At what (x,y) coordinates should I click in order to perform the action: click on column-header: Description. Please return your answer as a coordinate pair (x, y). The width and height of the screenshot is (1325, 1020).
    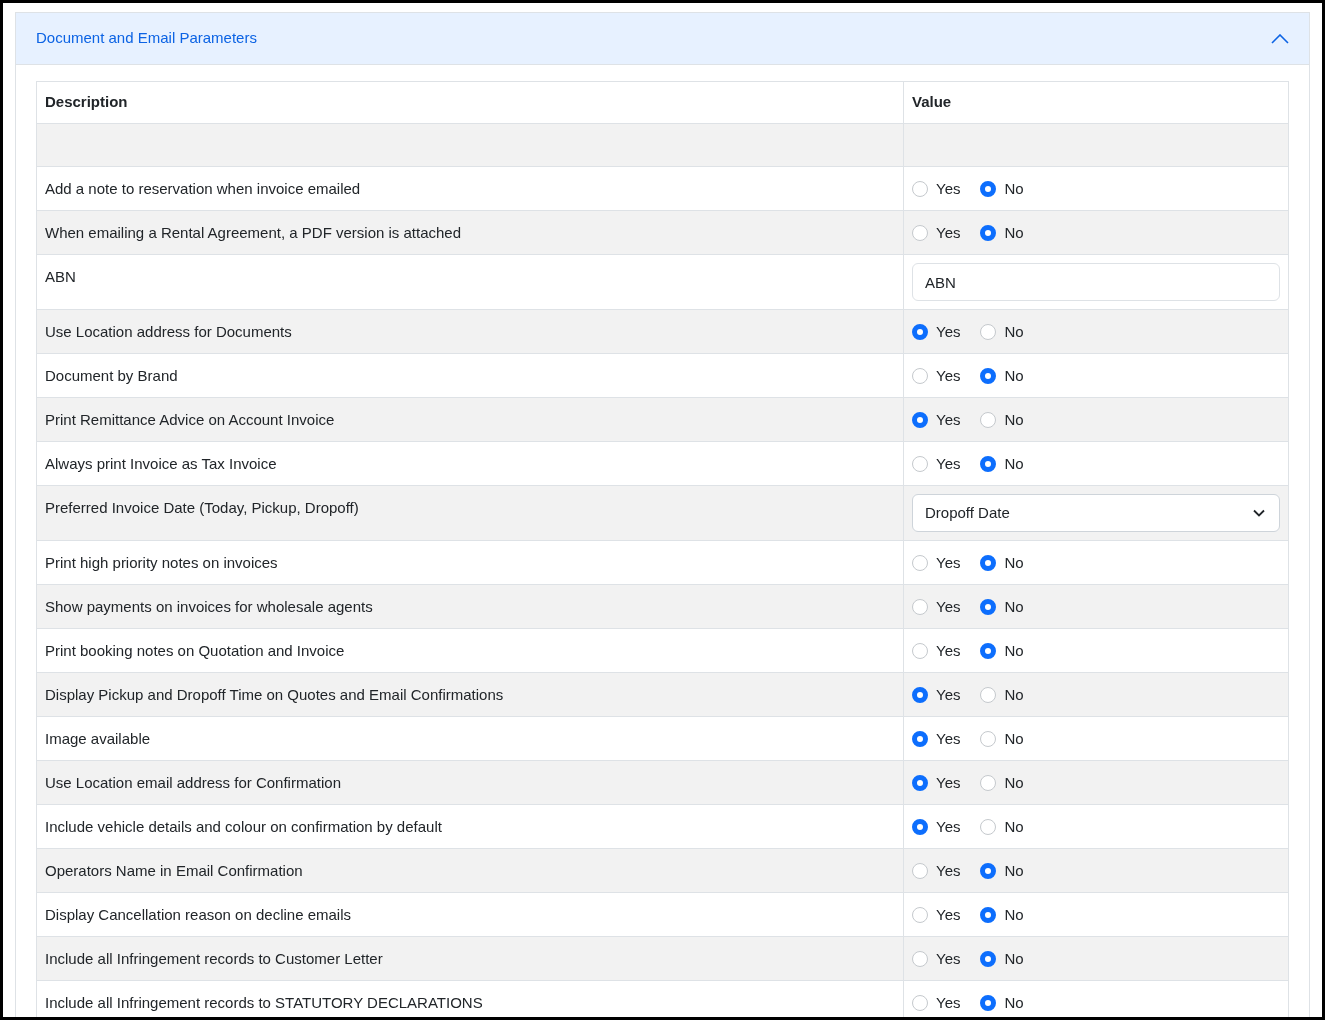
    Looking at the image, I should click on (470, 102).